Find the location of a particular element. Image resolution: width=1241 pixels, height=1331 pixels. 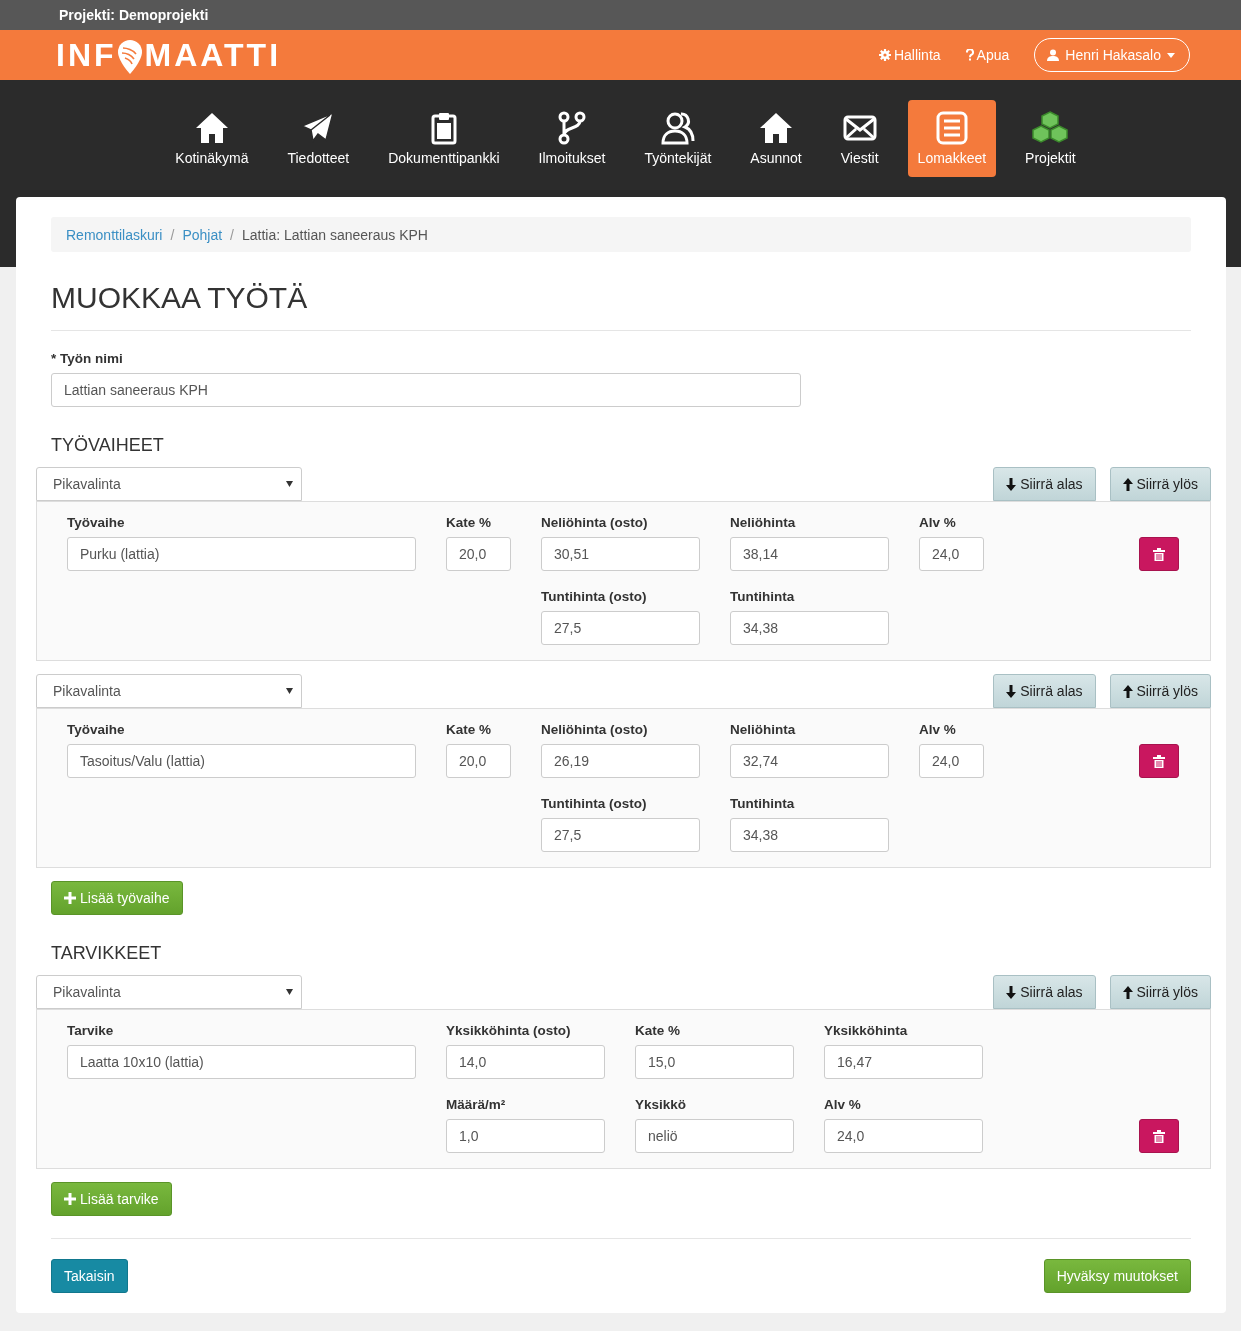

input-field: 32,74 is located at coordinates (809, 761).